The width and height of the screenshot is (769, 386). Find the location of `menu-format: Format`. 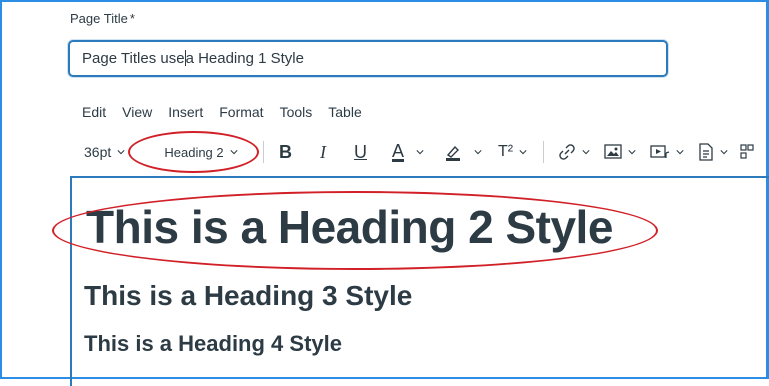

menu-format: Format is located at coordinates (241, 112).